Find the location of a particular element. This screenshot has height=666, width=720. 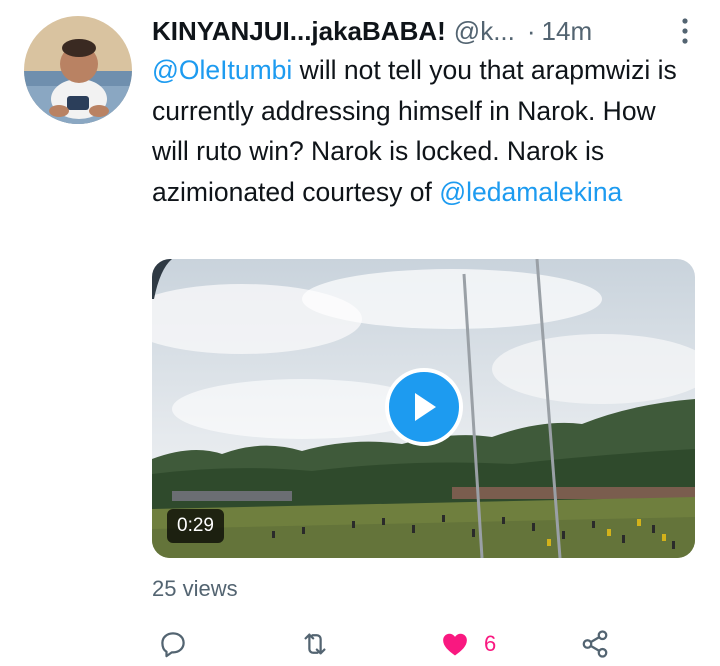

play-icon is located at coordinates (425, 407).